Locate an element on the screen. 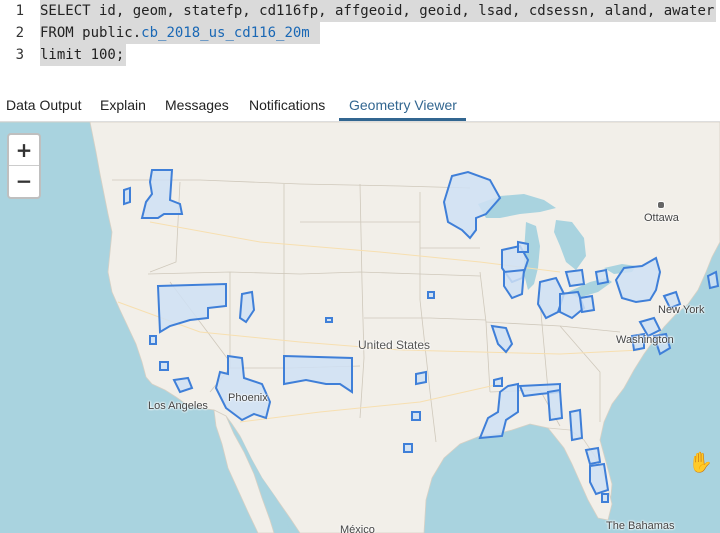  label-new-york: New York is located at coordinates (681, 310).